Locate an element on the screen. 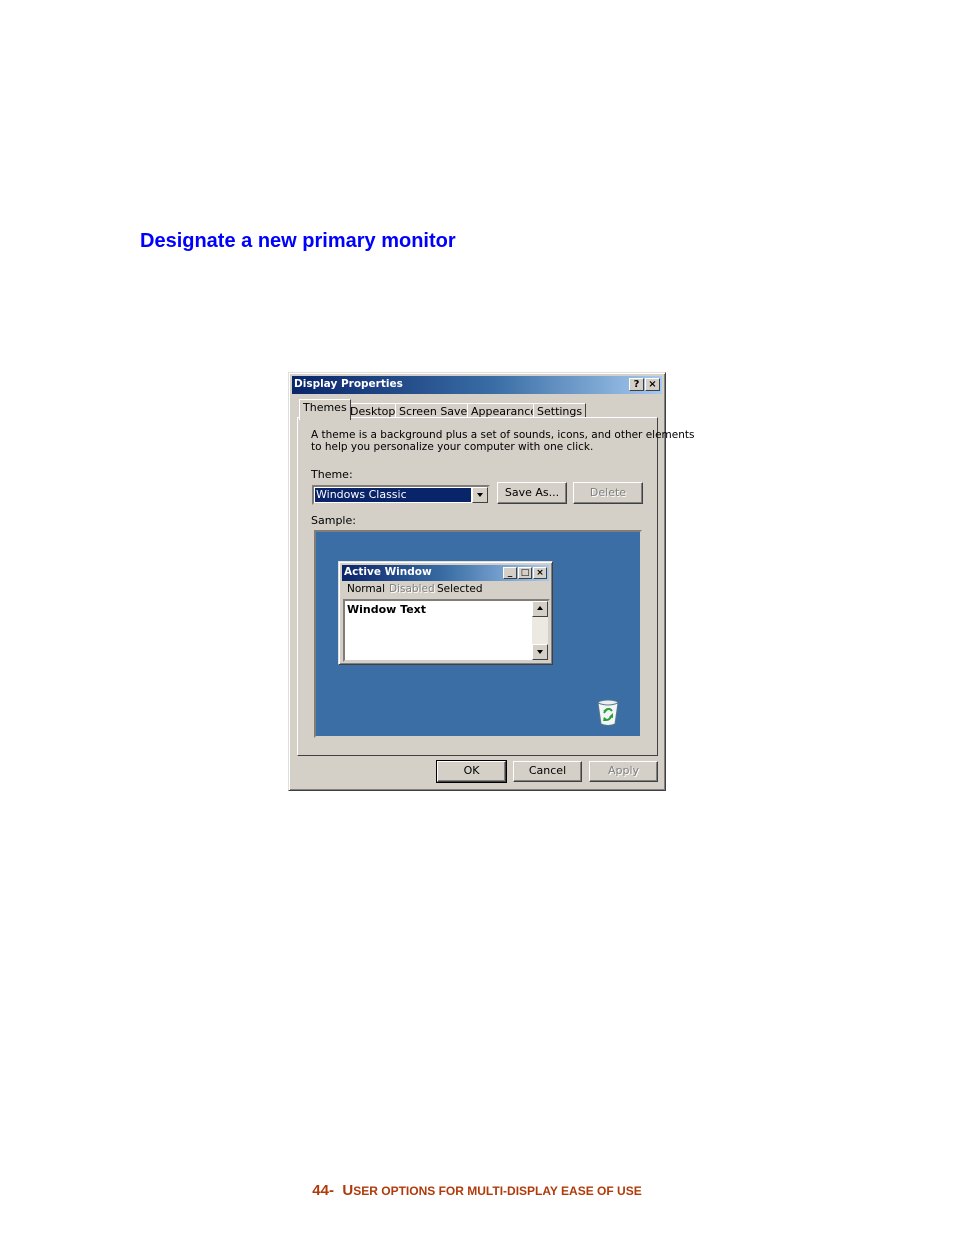 This screenshot has height=1235, width=954. footer-first-letter: U is located at coordinates (348, 1190).